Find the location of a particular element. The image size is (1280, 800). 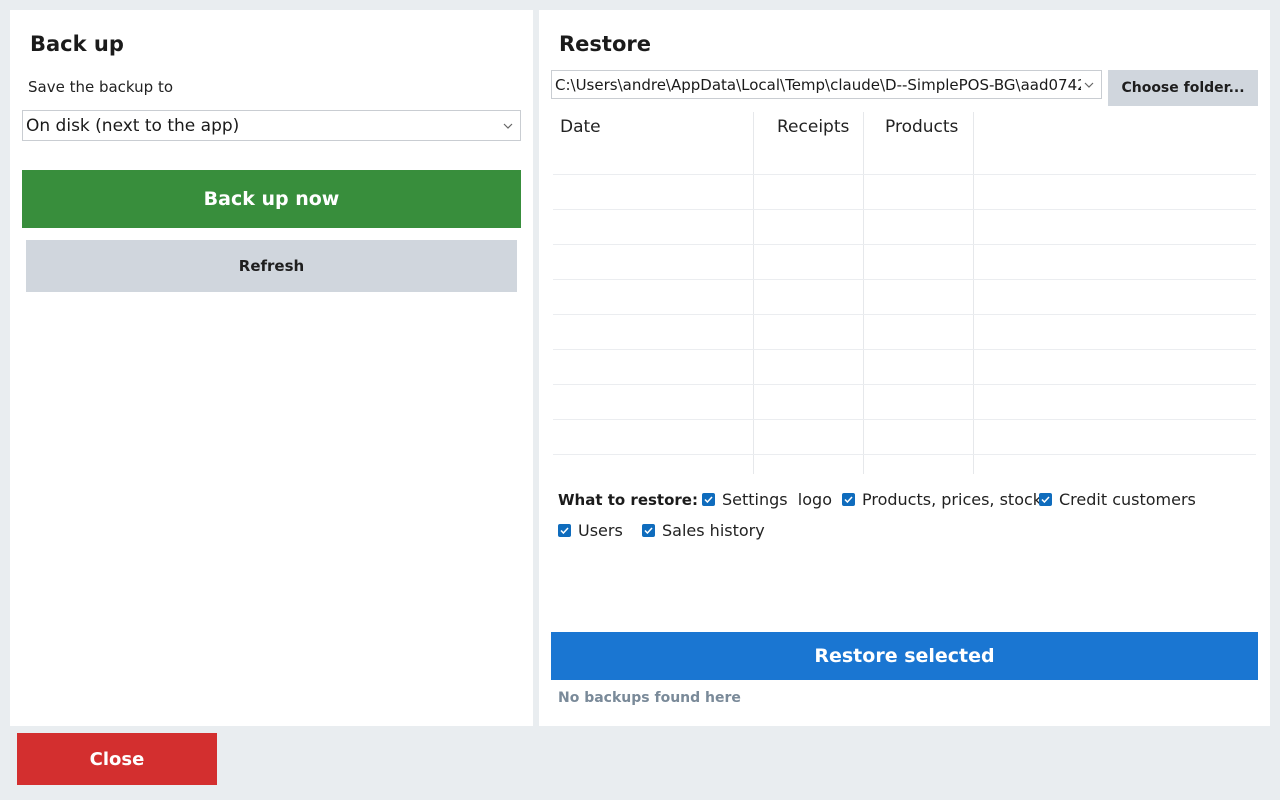

checkbox-products-prices-stock: Products, prices, stock is located at coordinates (942, 499).